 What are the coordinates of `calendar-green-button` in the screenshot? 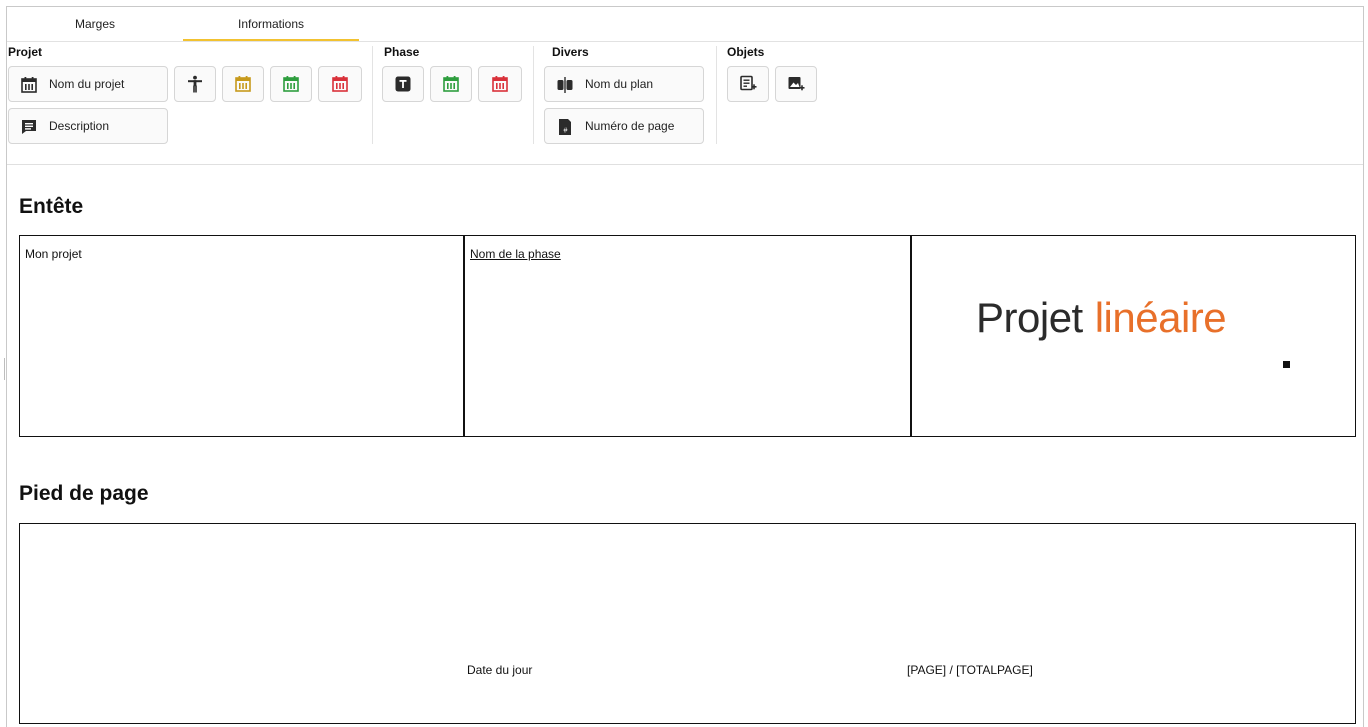 It's located at (291, 84).